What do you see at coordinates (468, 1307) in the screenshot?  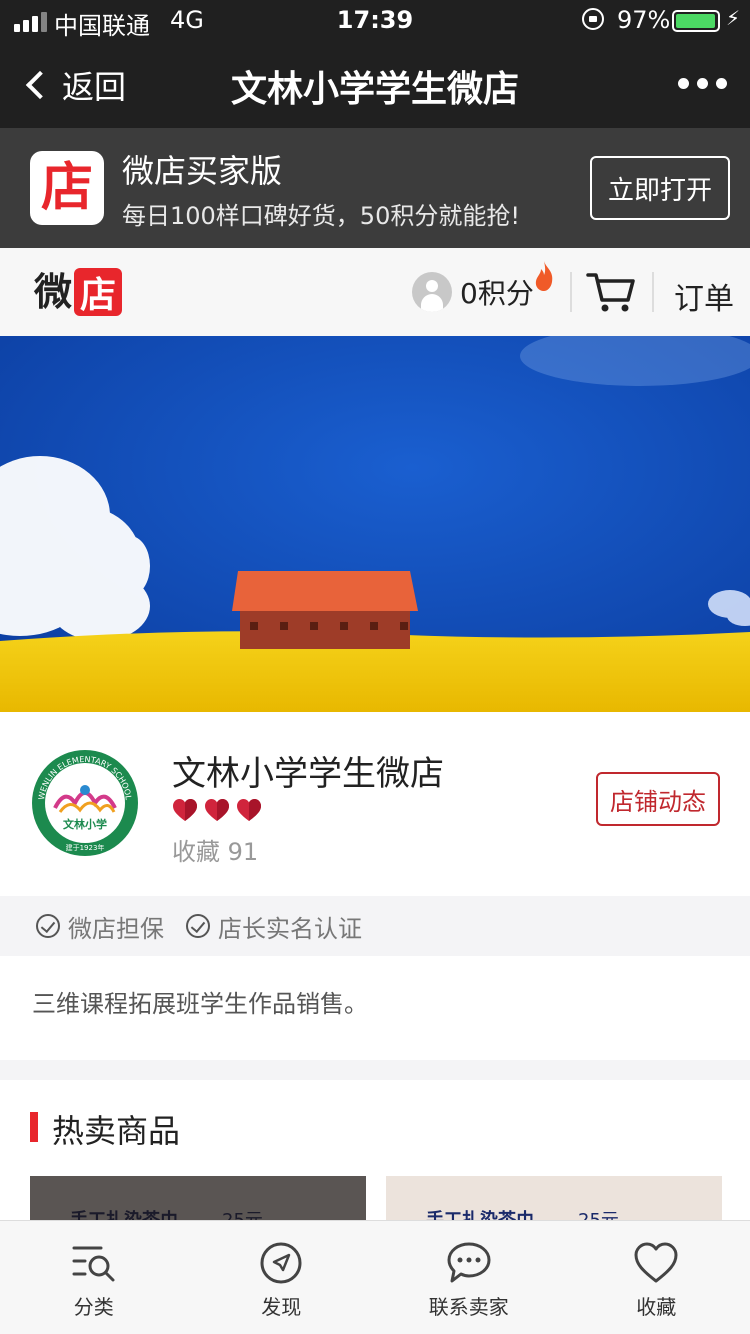 I see `tab-label: 联系卖家` at bounding box center [468, 1307].